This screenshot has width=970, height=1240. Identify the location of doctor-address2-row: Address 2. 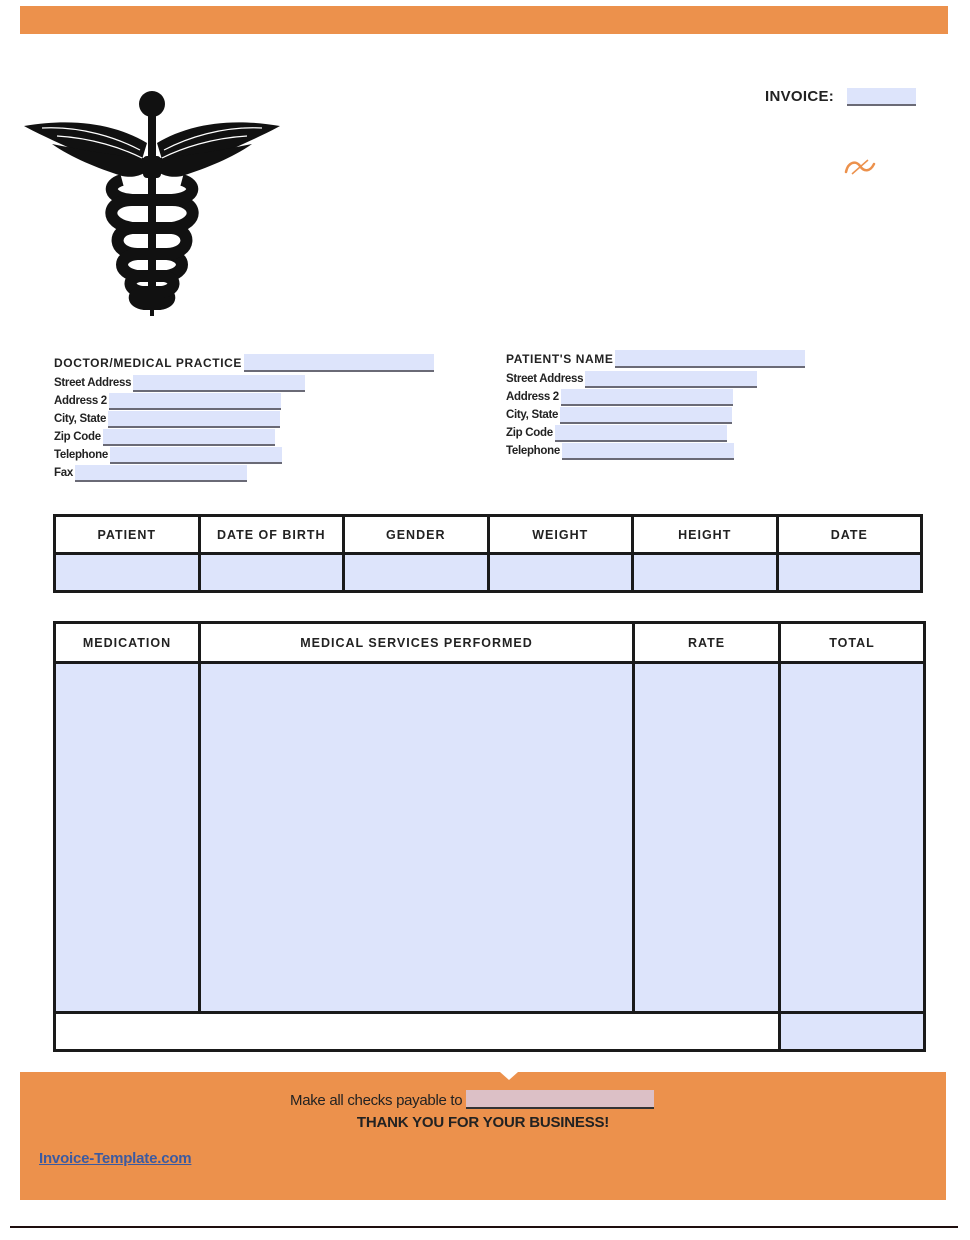
(167, 401).